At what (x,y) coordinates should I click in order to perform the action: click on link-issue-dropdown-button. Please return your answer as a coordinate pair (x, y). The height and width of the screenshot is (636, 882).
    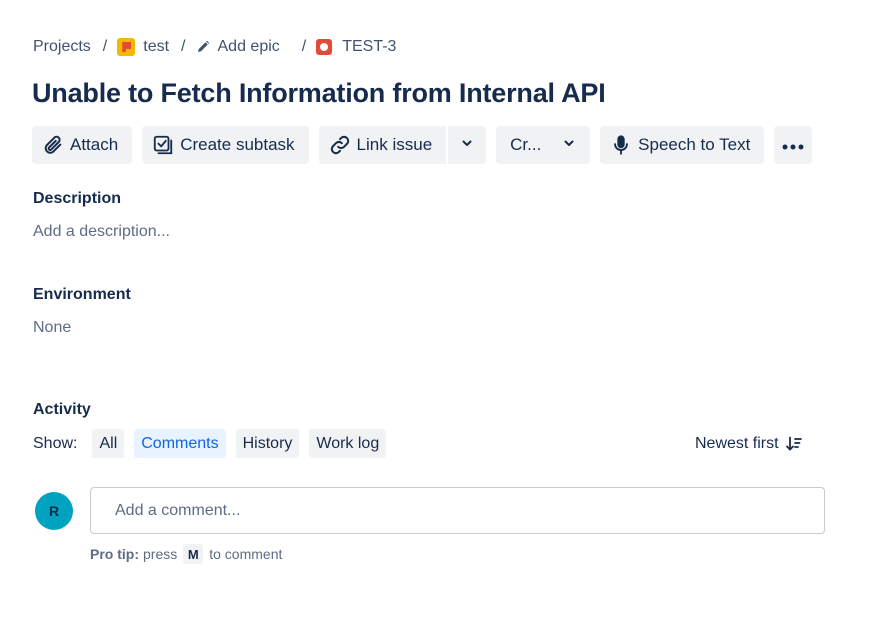
    Looking at the image, I should click on (467, 145).